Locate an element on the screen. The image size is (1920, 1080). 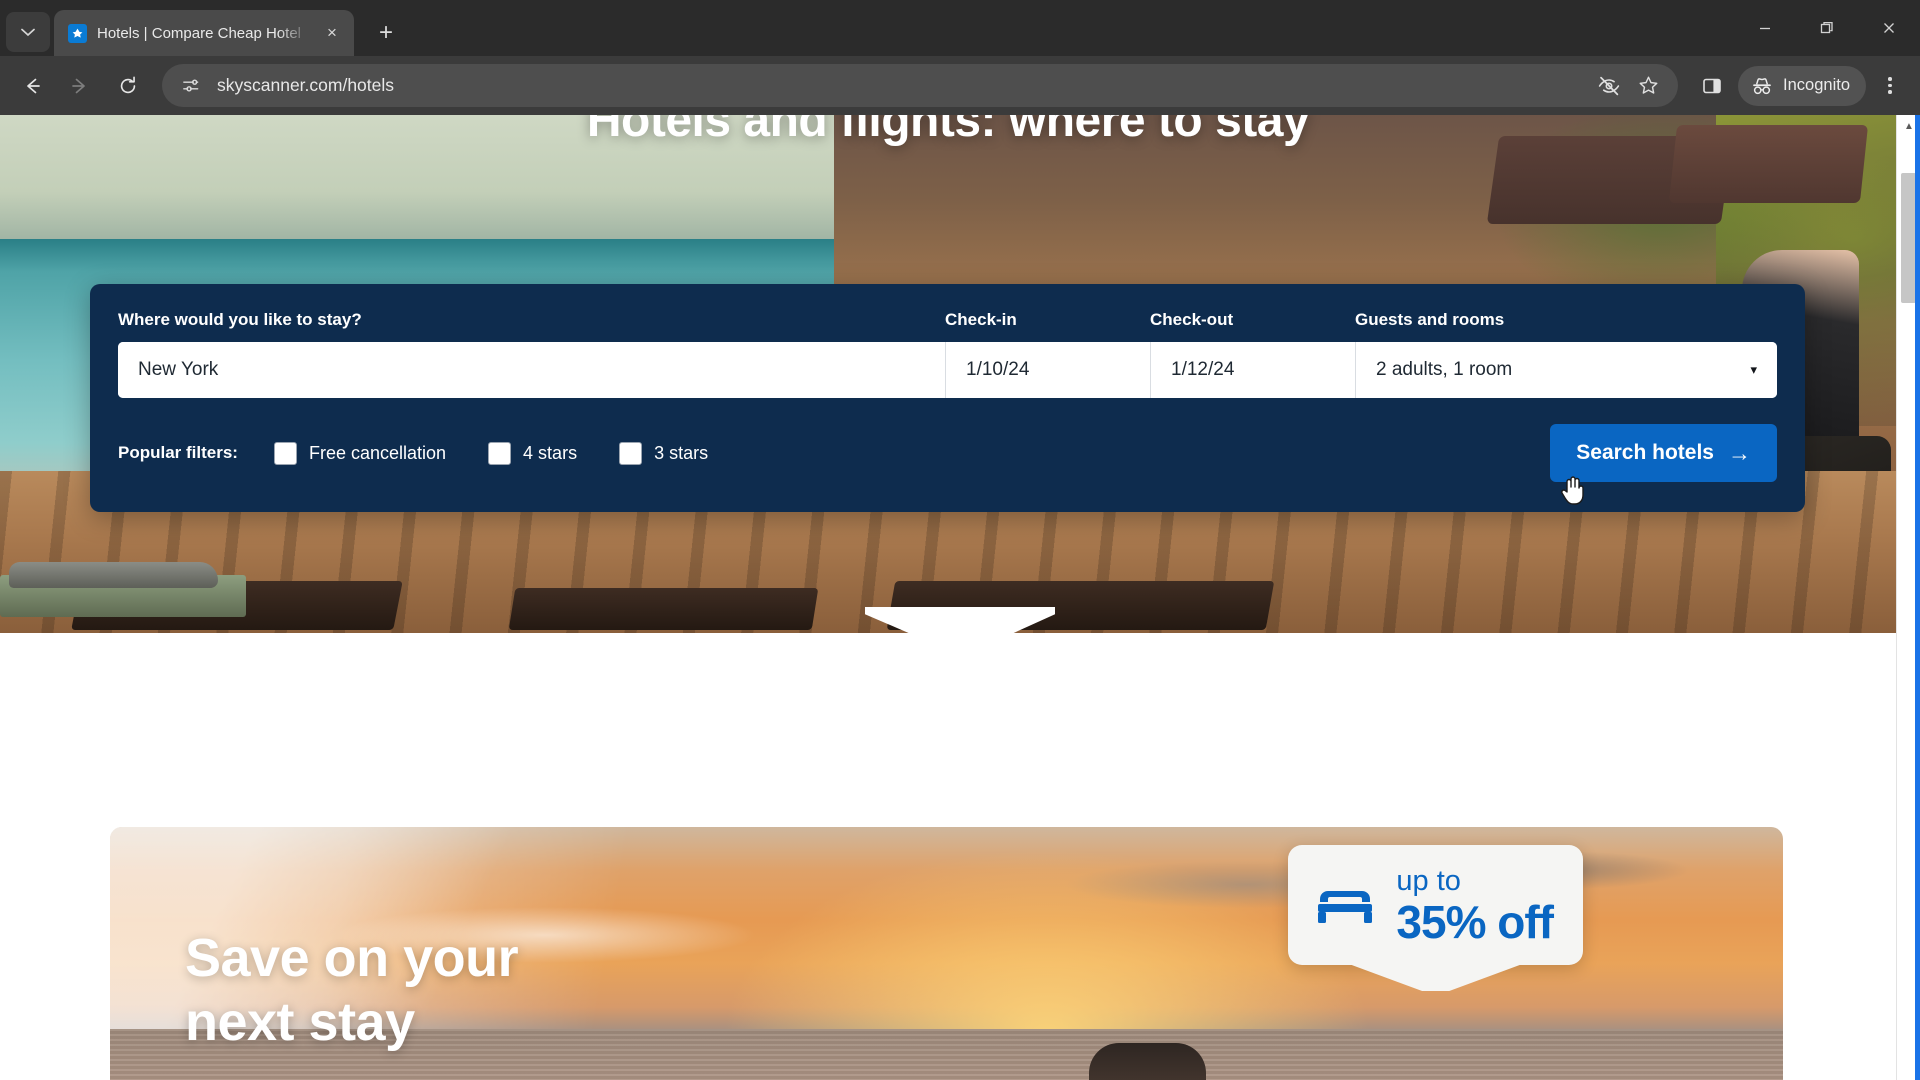
minimize-button is located at coordinates (1765, 28).